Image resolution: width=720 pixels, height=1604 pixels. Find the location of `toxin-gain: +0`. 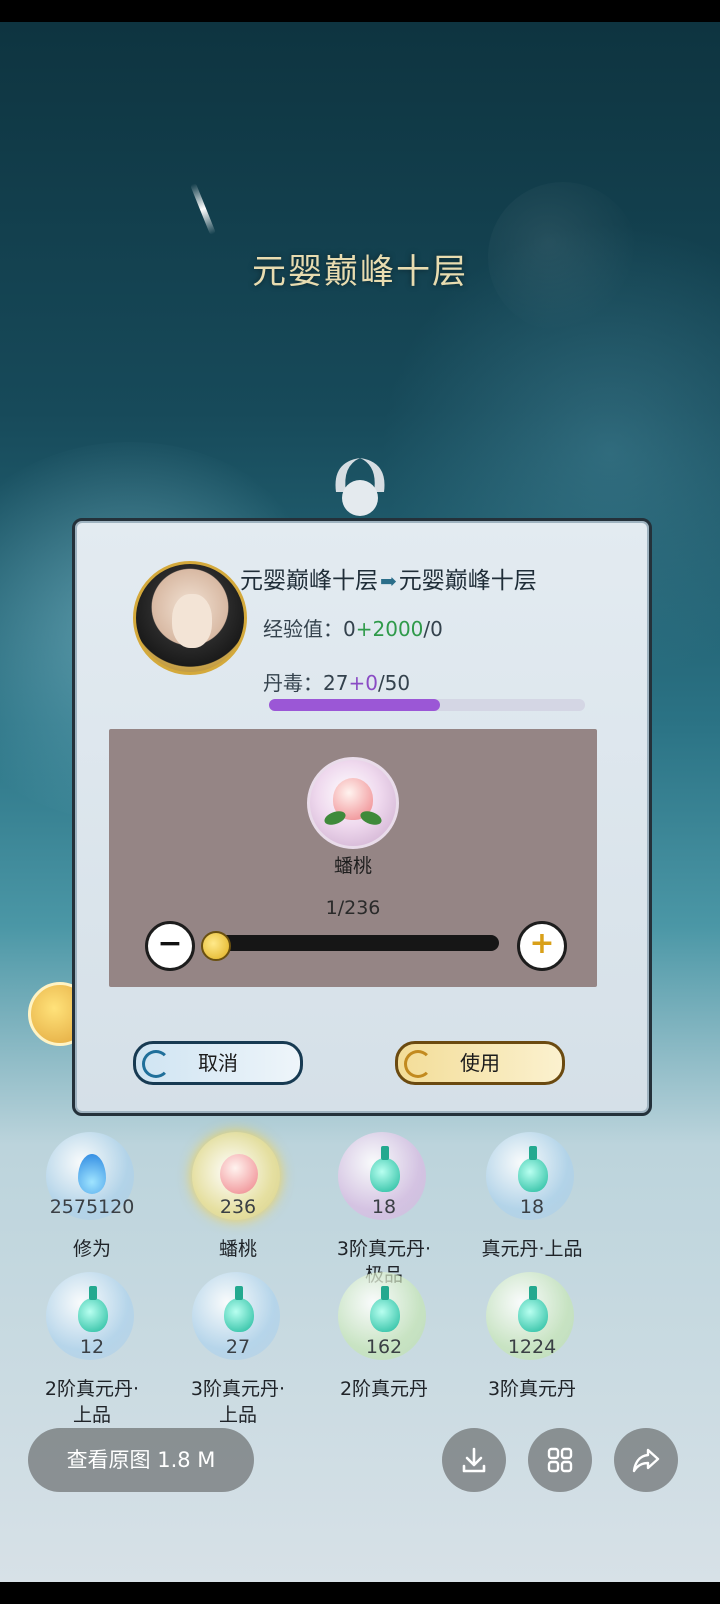

toxin-gain: +0 is located at coordinates (363, 683).